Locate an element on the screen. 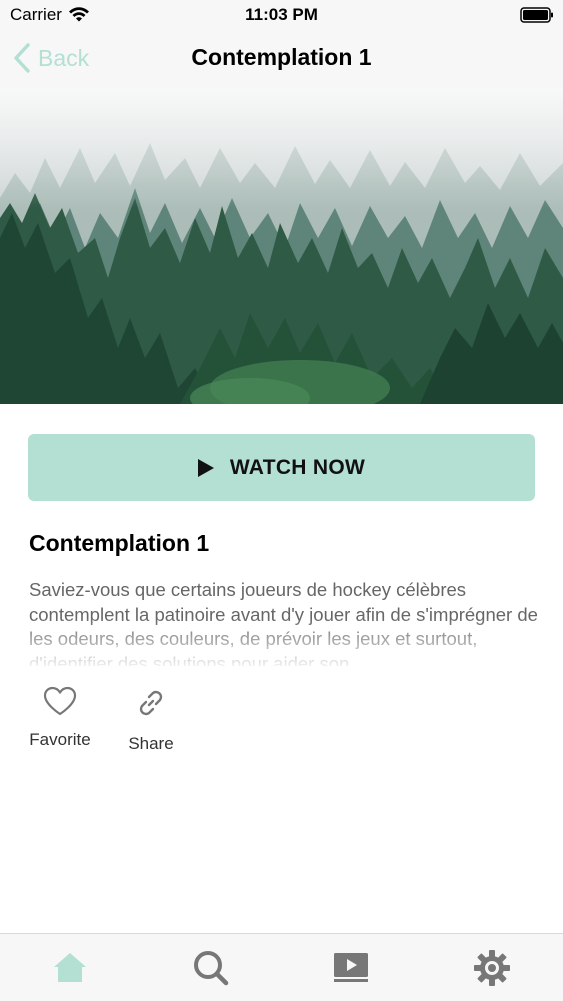 The image size is (563, 1001). status-bar: Carrier 11:03 PM is located at coordinates (281, 15).